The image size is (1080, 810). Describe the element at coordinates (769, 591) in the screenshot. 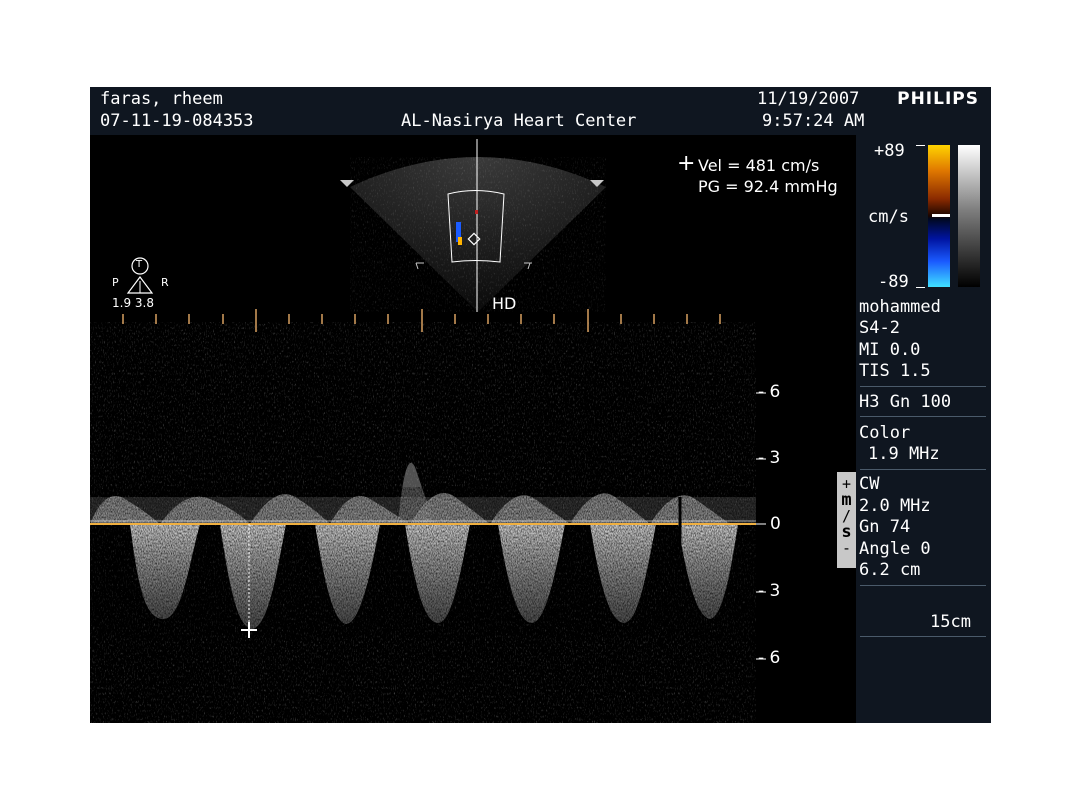

I see `axis-label-lower: - 3` at that location.